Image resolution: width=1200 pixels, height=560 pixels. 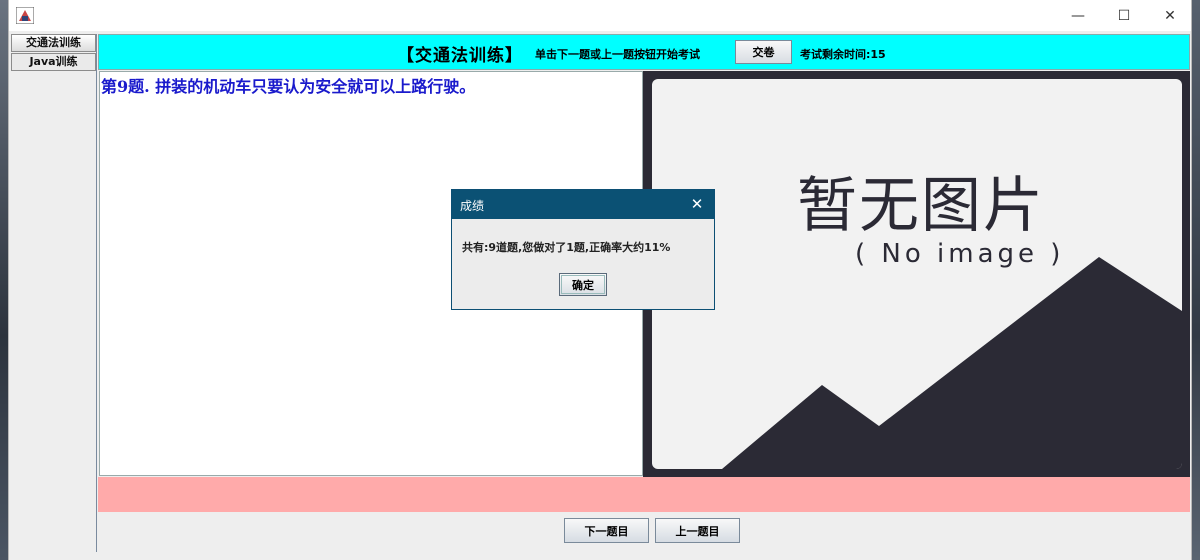 I want to click on score-dialog: 成绩 ✕ 共有:9道题,您做对了1题,正确率大约11% 确定, so click(x=583, y=249).